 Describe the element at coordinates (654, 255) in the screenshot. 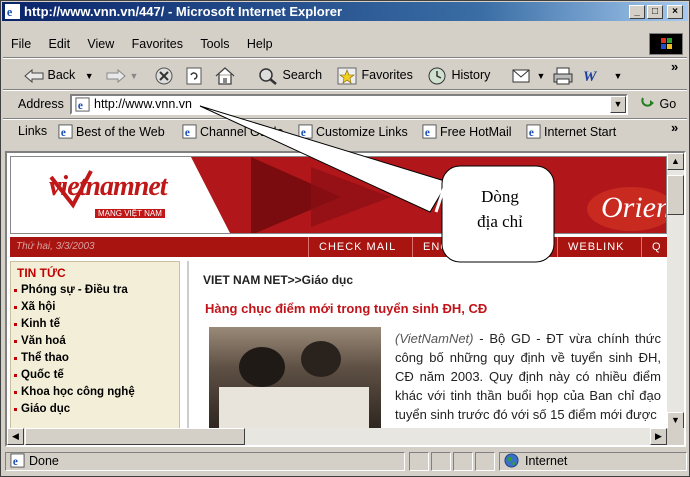

I see `nav-q8: Q 8` at that location.